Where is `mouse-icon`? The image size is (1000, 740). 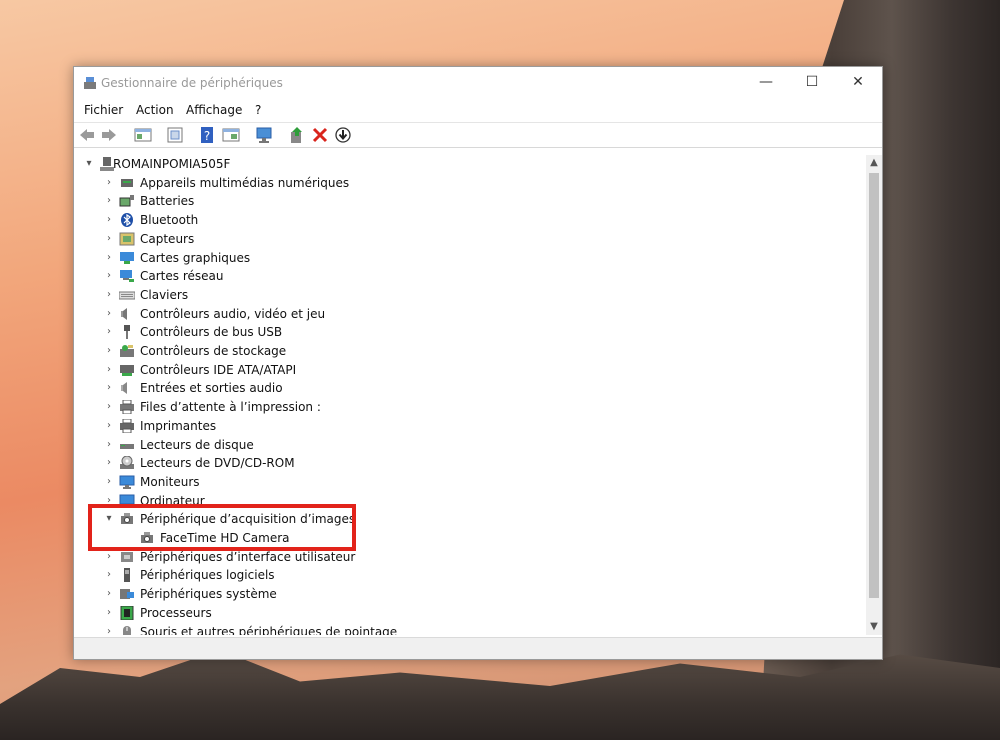
mouse-icon is located at coordinates (127, 630).